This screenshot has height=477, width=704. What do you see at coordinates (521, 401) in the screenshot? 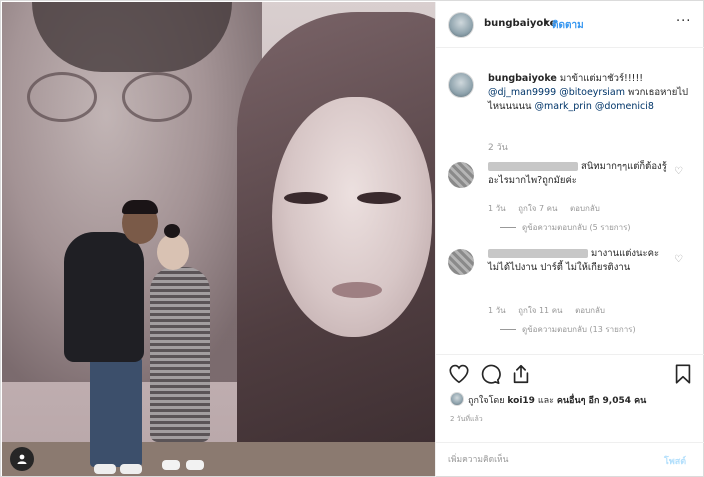
I see `liker-username: koi19` at bounding box center [521, 401].